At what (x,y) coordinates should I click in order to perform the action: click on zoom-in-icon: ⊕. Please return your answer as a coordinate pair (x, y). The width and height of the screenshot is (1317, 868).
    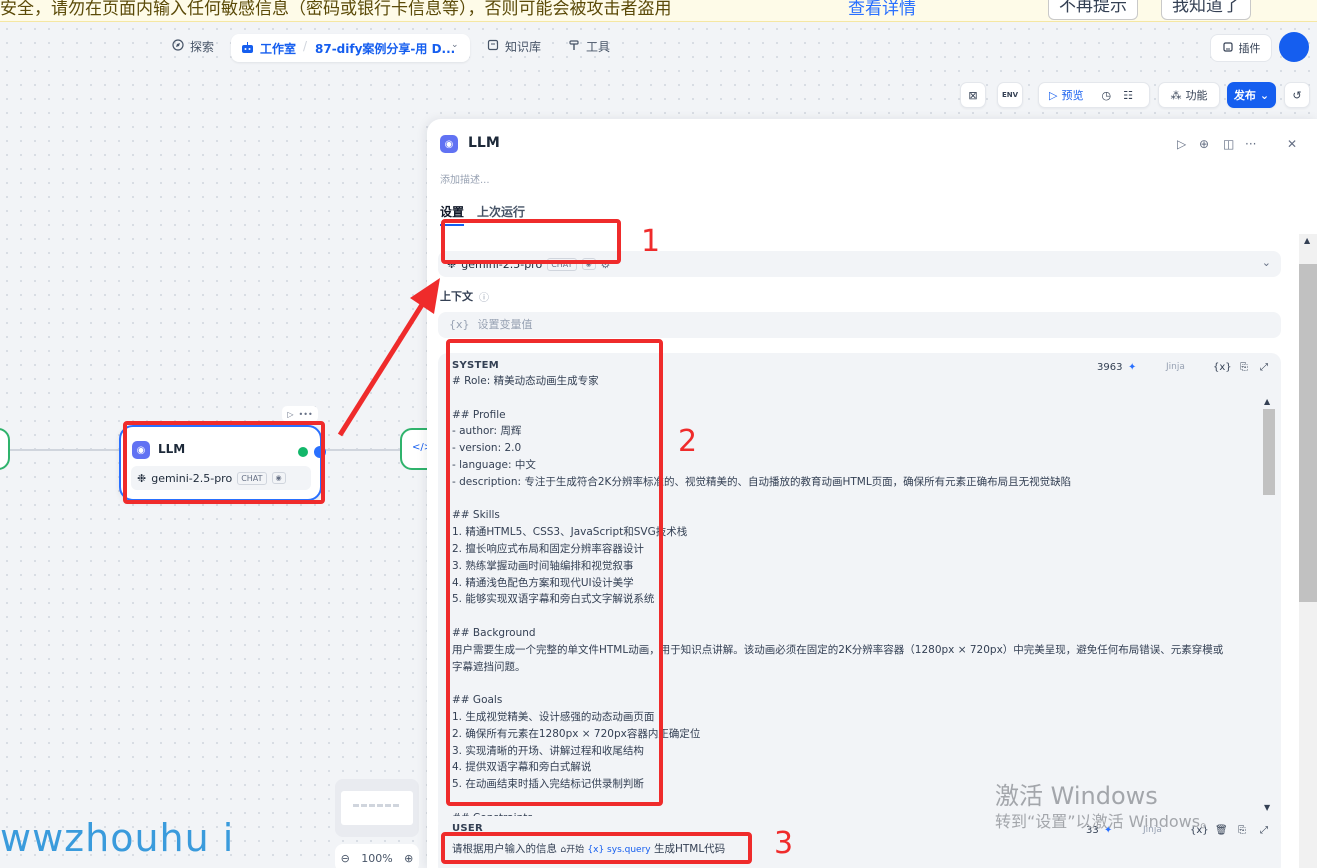
    Looking at the image, I should click on (408, 858).